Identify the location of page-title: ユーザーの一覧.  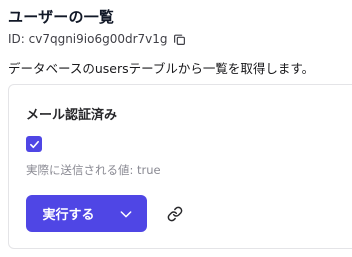
(61, 17).